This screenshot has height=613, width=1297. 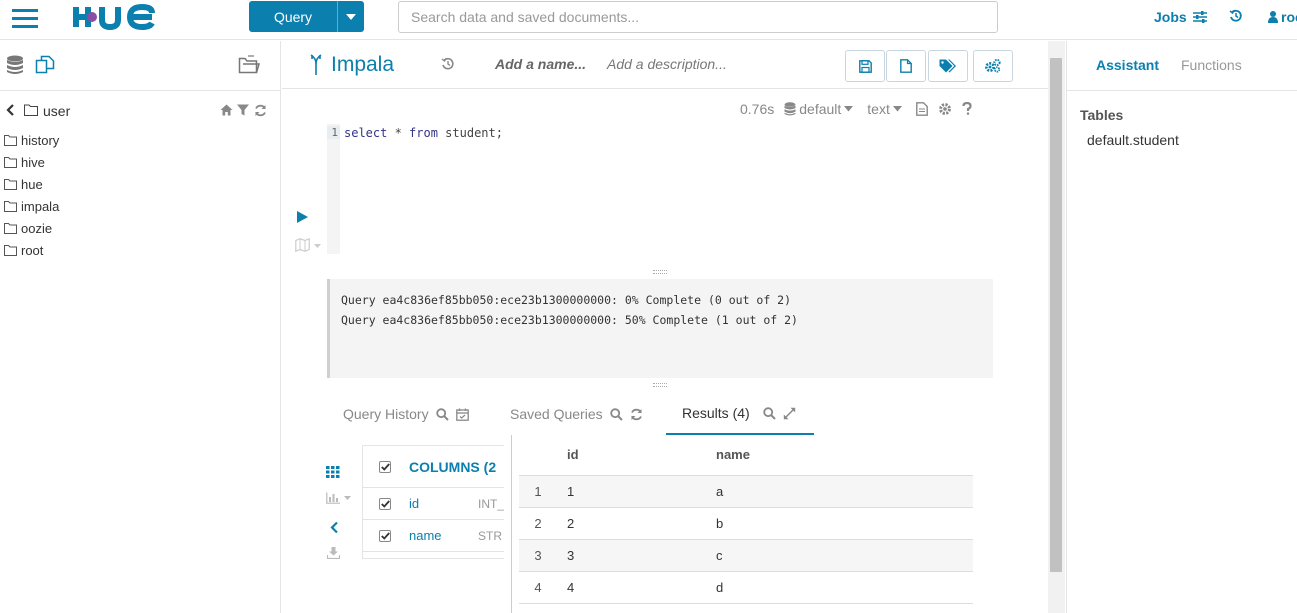 What do you see at coordinates (351, 16) in the screenshot?
I see `query-dropdown-caret-icon` at bounding box center [351, 16].